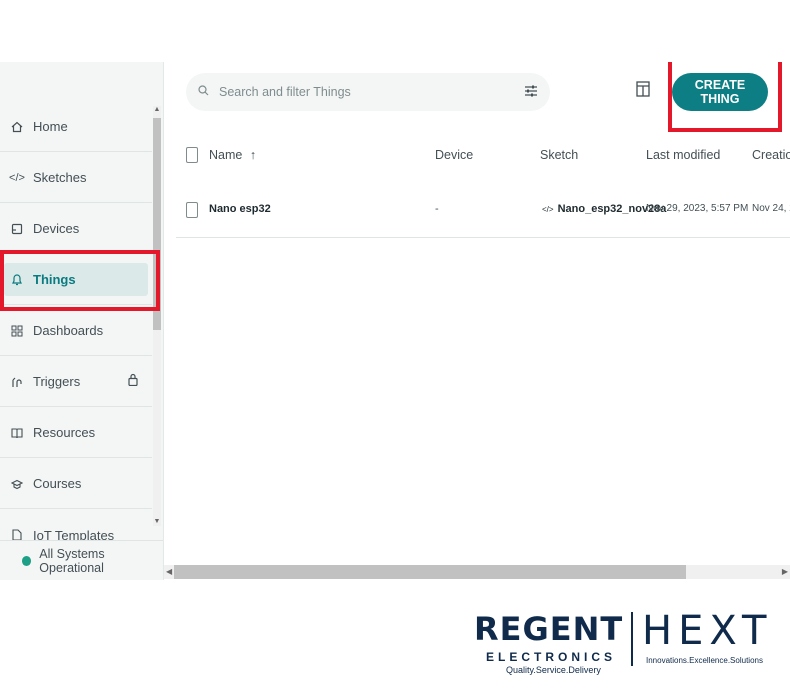  I want to click on hext-tagline: Innovations.Excellence.Solutions, so click(704, 660).